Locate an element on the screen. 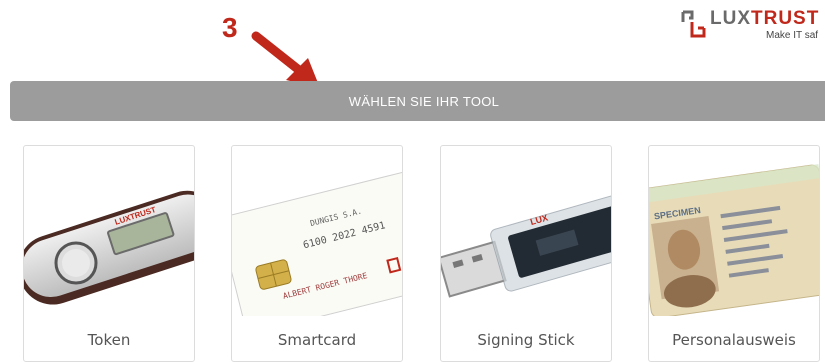 The height and width of the screenshot is (362, 825). step-number-annotation: 3 is located at coordinates (230, 27).